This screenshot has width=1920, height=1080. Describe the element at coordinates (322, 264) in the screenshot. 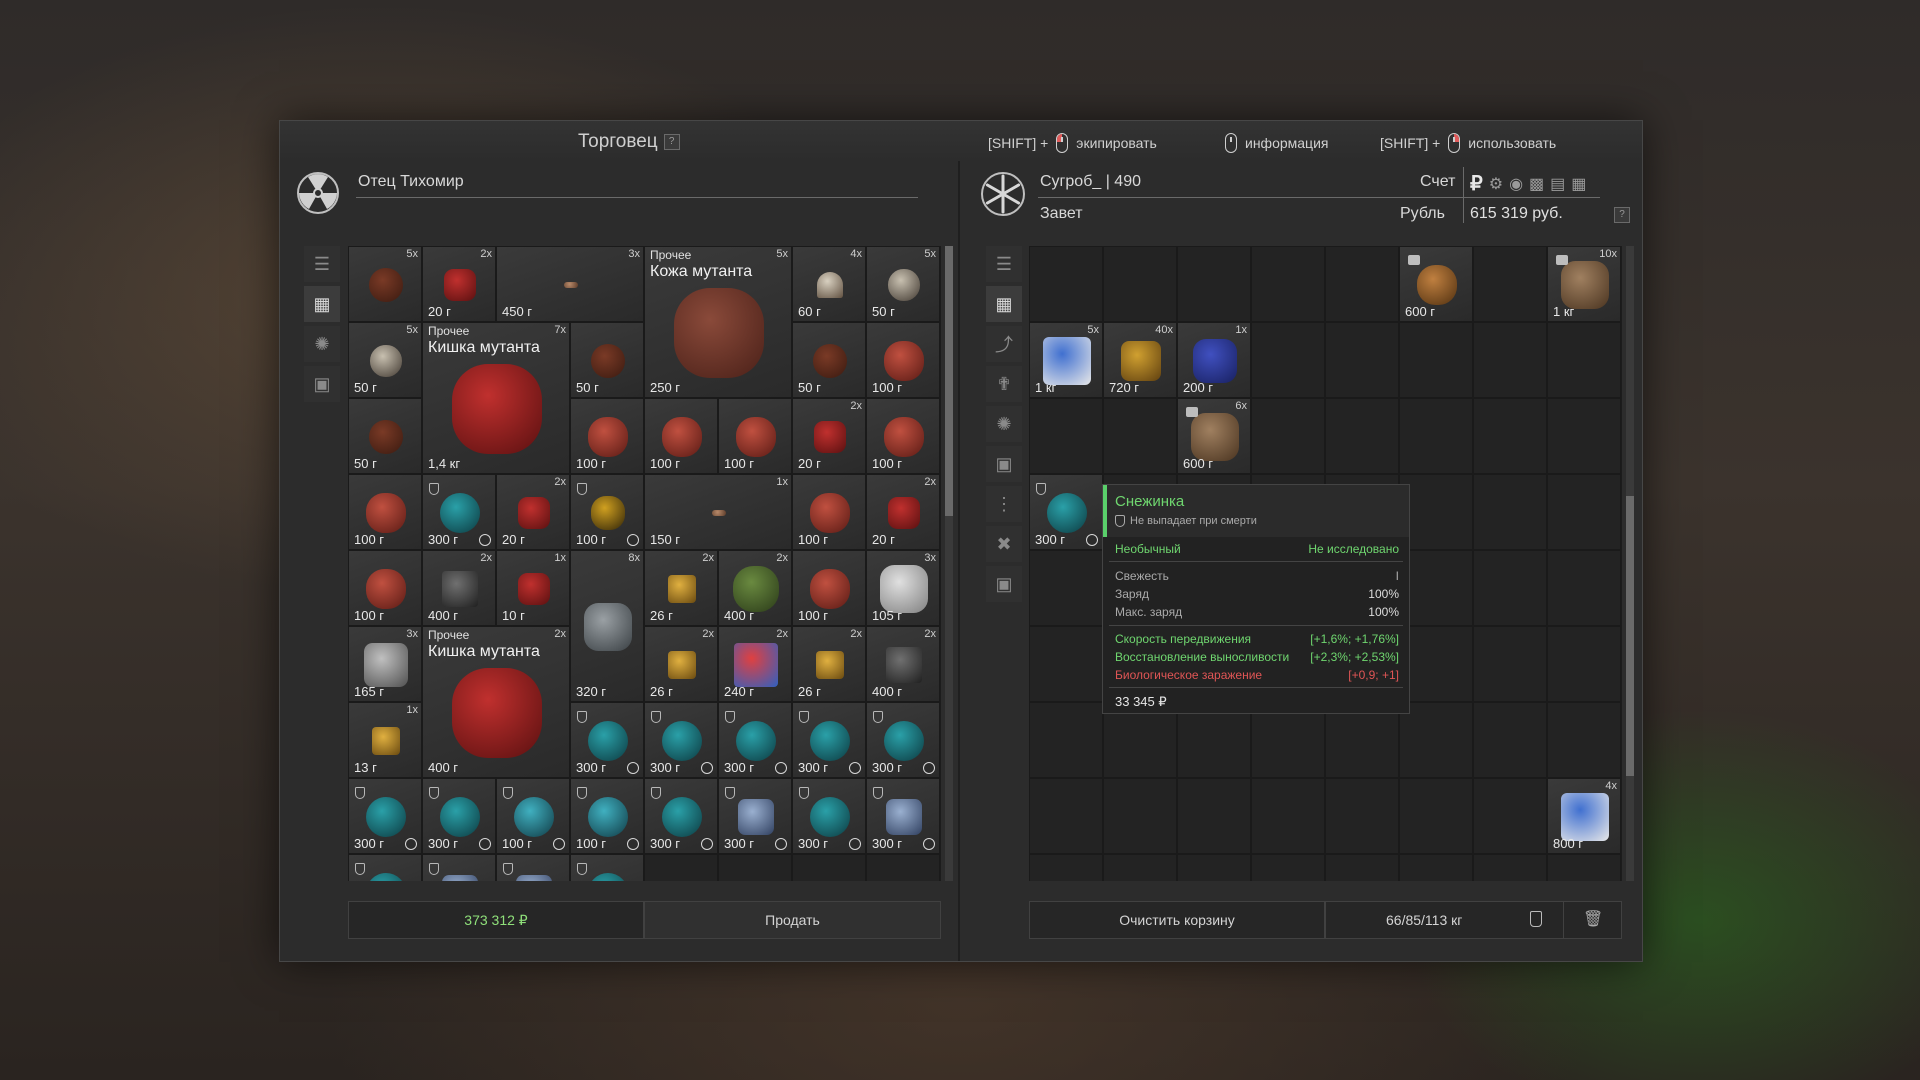

I see `list-view-tab: ☰` at that location.